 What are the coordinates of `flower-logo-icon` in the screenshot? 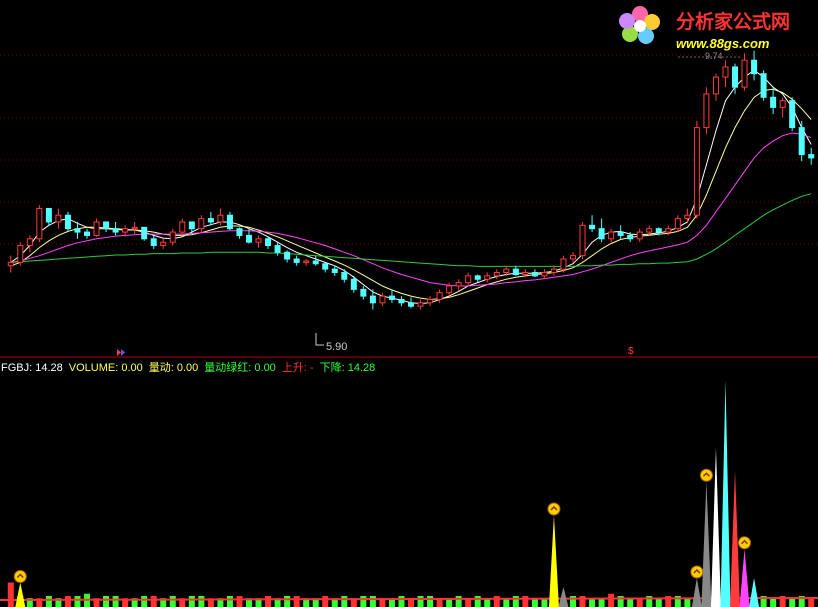 It's located at (639, 25).